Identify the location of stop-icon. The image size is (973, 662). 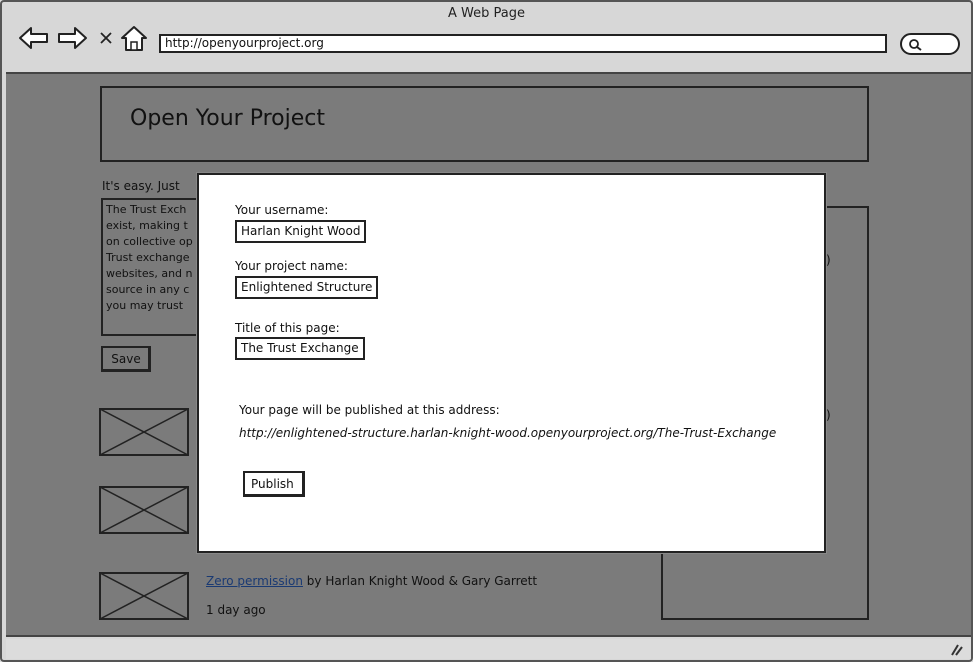
(106, 38).